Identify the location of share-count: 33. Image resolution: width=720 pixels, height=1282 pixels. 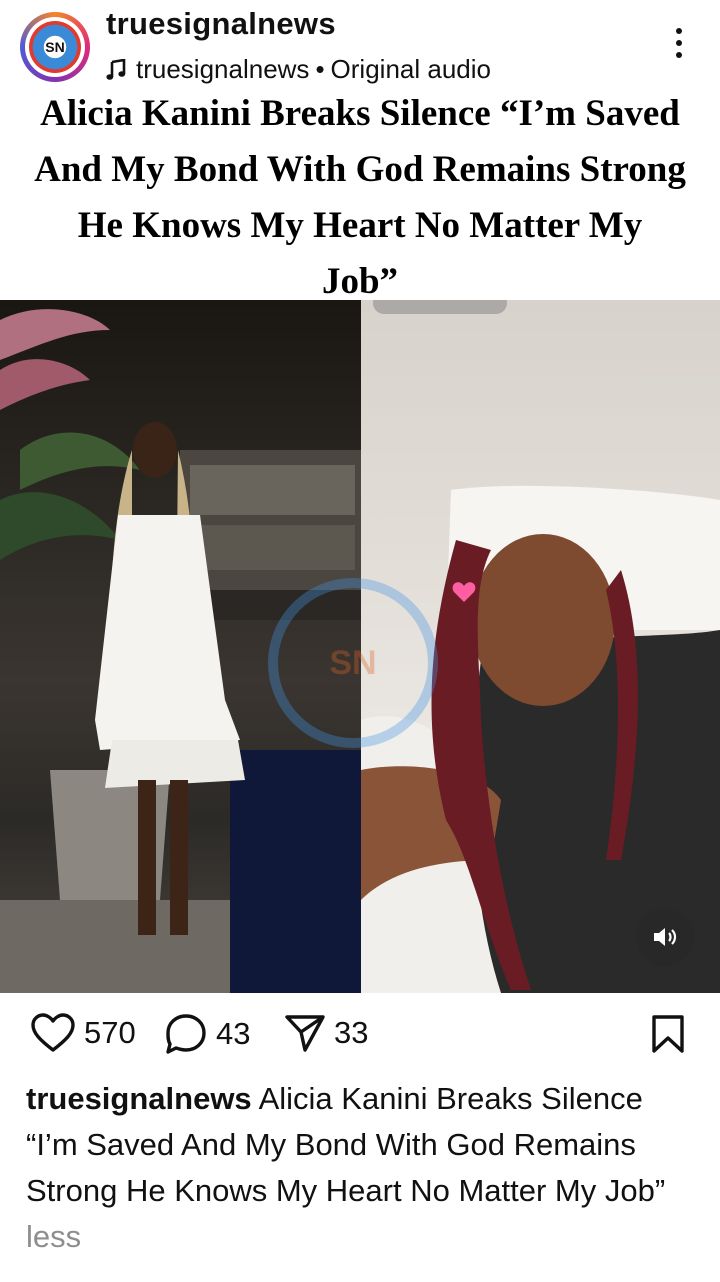
(351, 1032).